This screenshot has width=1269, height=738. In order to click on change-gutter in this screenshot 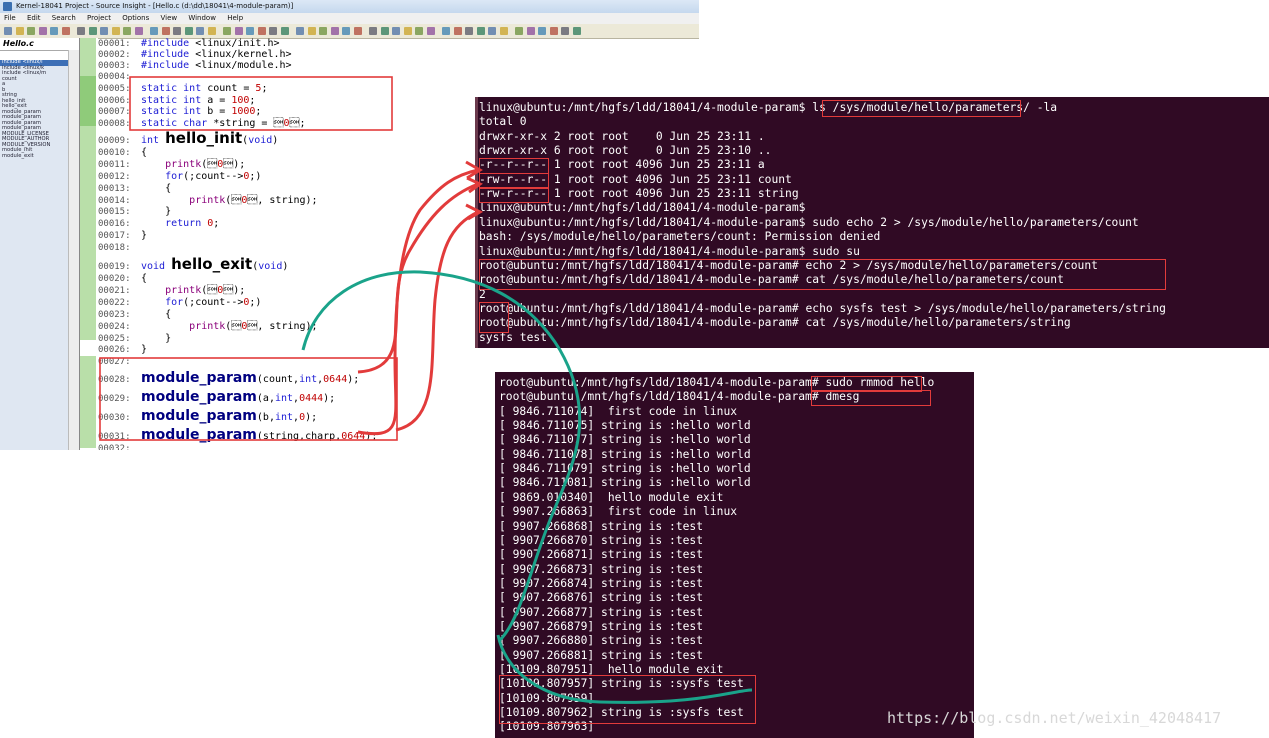, I will do `click(89, 244)`.